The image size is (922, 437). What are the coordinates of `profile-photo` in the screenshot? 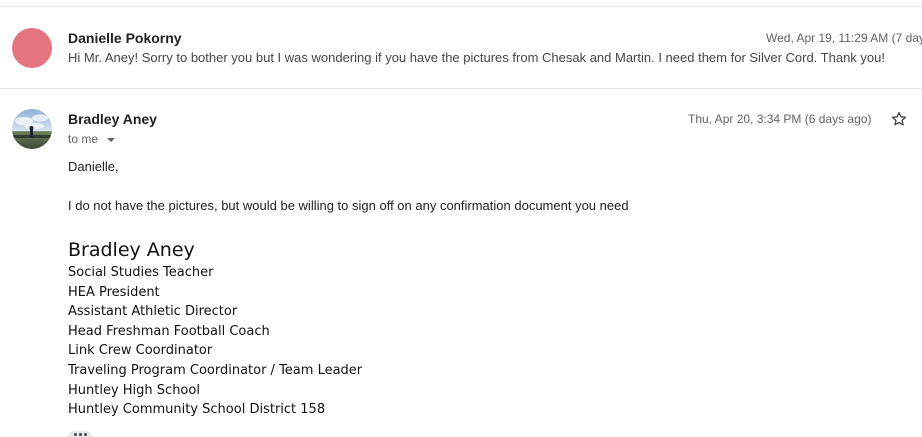 It's located at (32, 129).